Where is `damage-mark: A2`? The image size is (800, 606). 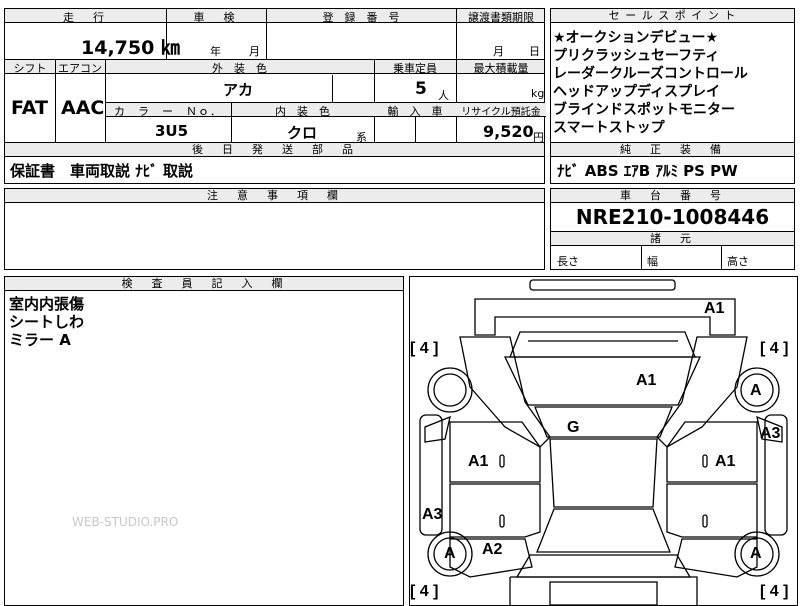 damage-mark: A2 is located at coordinates (492, 549).